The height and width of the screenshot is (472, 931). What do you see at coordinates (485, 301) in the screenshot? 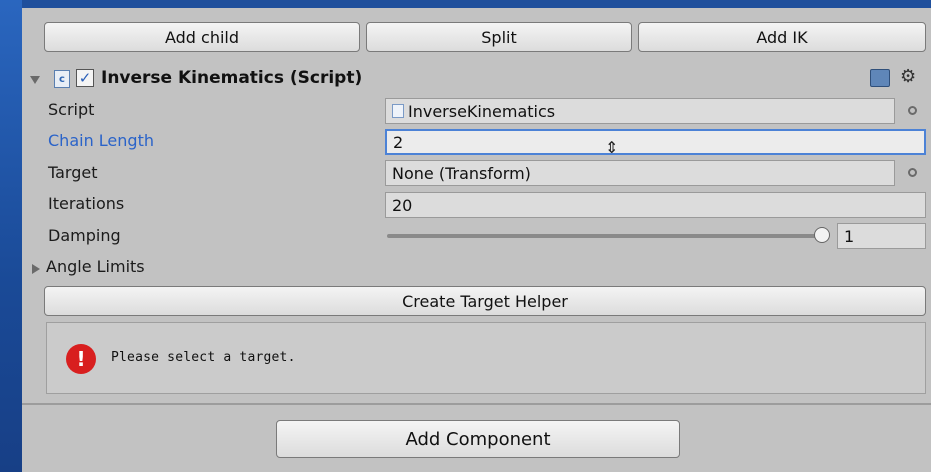
I see `create-target-helper-button: Create Target Helper` at bounding box center [485, 301].